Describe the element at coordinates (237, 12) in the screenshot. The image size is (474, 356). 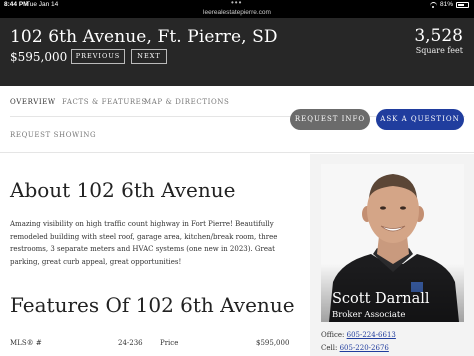
I see `address-bar-url: leerealestatepierre.com` at that location.